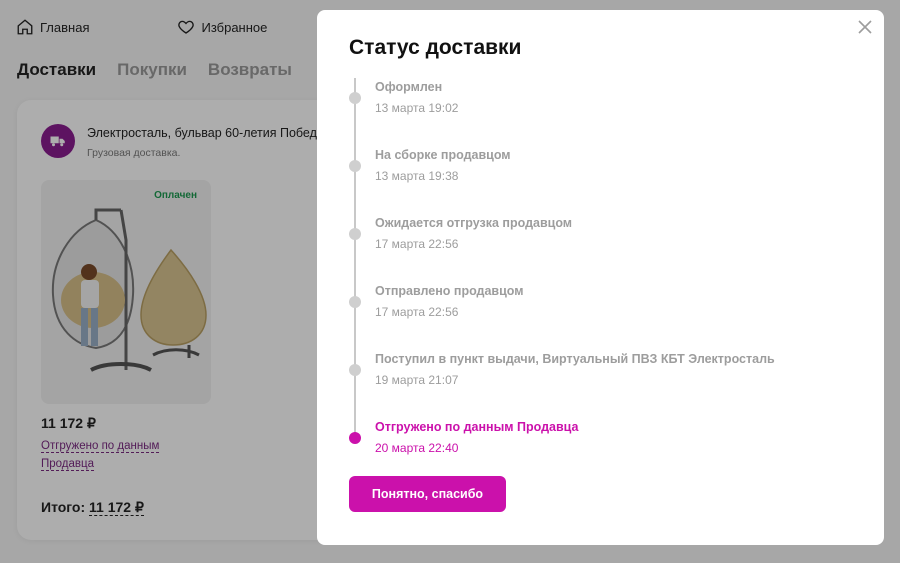  Describe the element at coordinates (427, 494) in the screenshot. I see `confirm-button: Понятно, спасибо` at that location.